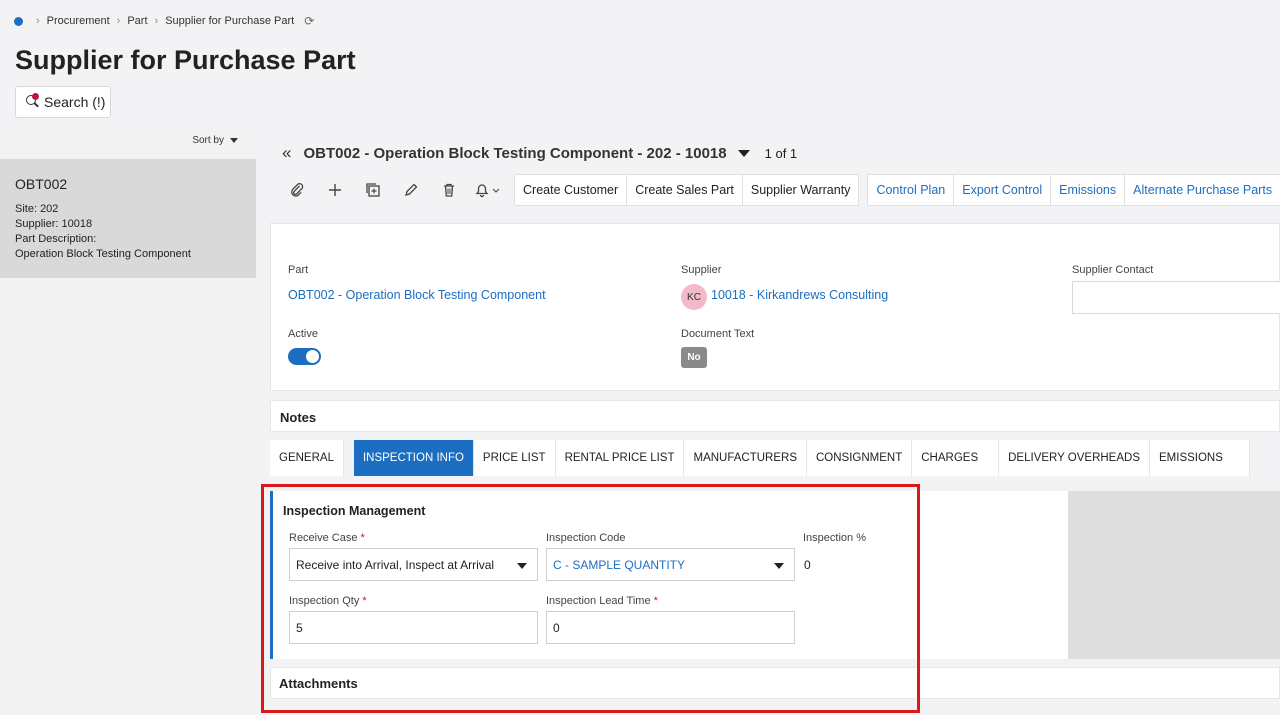 The width and height of the screenshot is (1280, 715). I want to click on supplier-label: Supplier, so click(701, 270).